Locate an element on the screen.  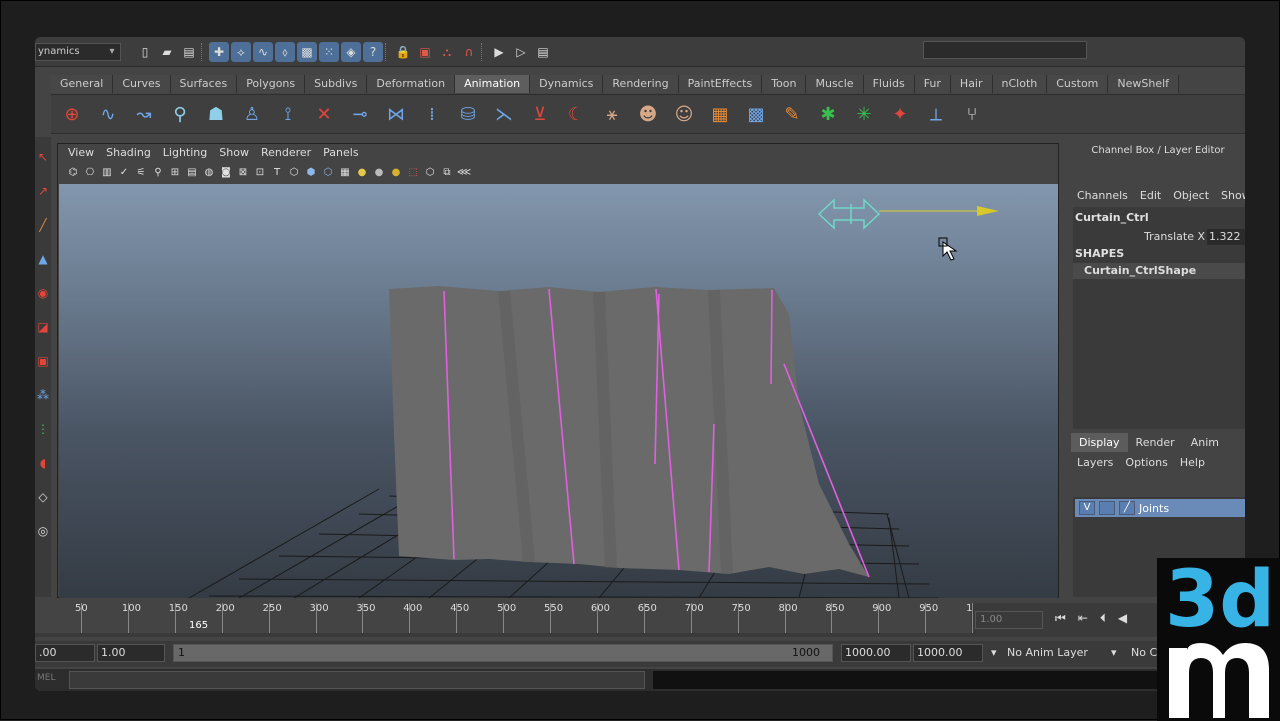
select-object-icon: ⟡ is located at coordinates (241, 52).